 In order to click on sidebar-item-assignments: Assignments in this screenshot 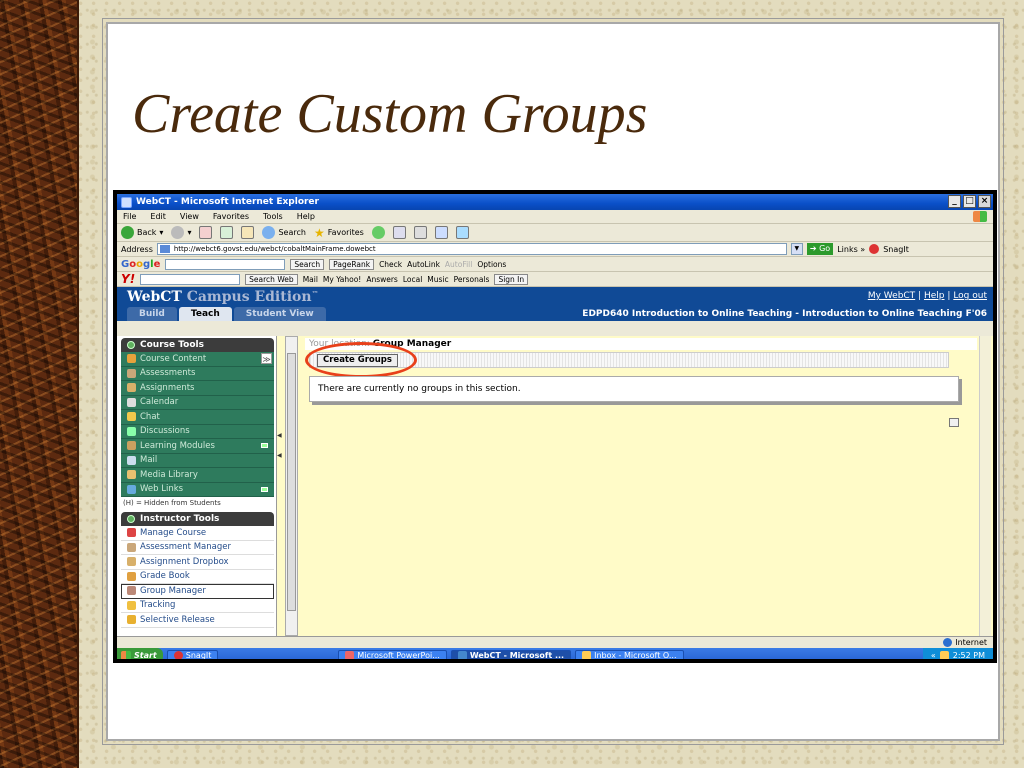, I will do `click(197, 388)`.